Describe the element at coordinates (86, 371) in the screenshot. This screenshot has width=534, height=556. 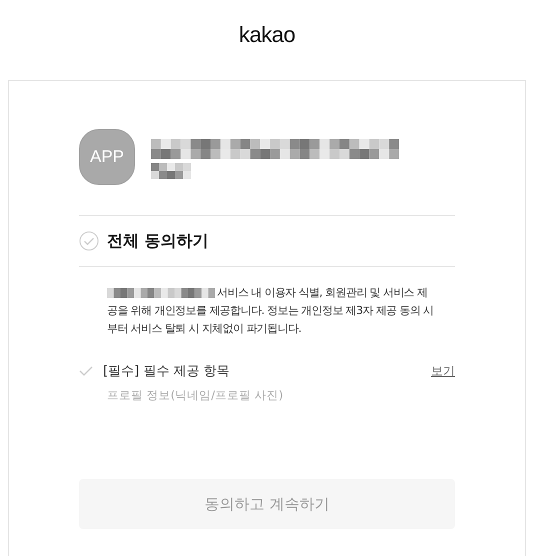
I see `check-icon` at that location.